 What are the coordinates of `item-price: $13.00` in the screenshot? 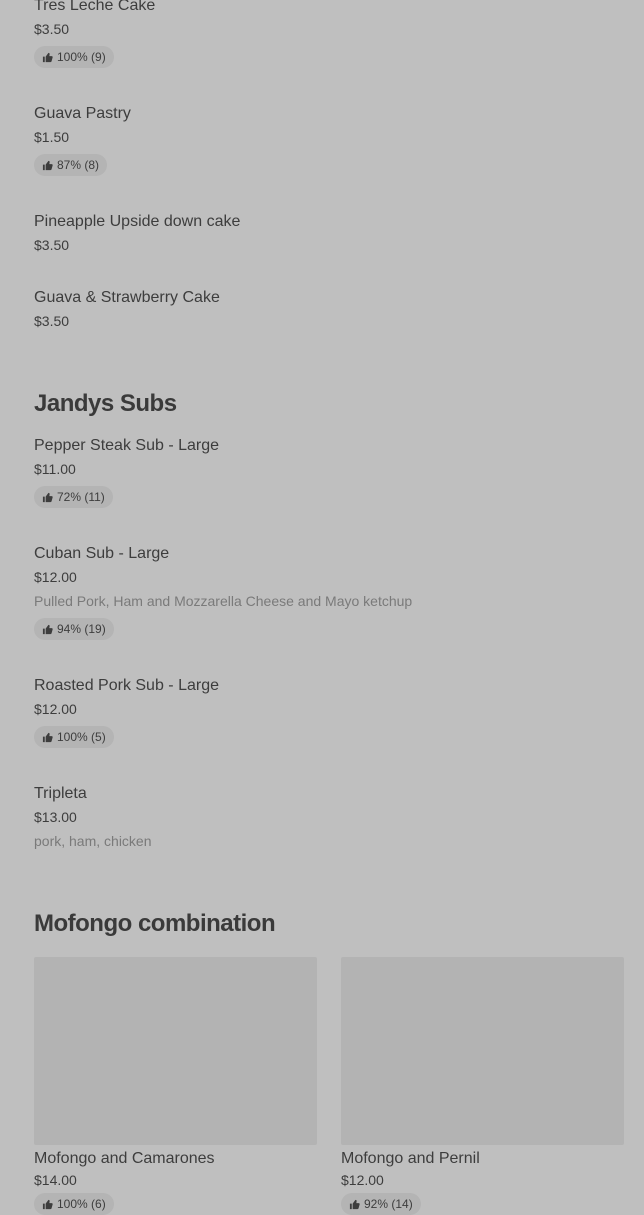 It's located at (55, 817).